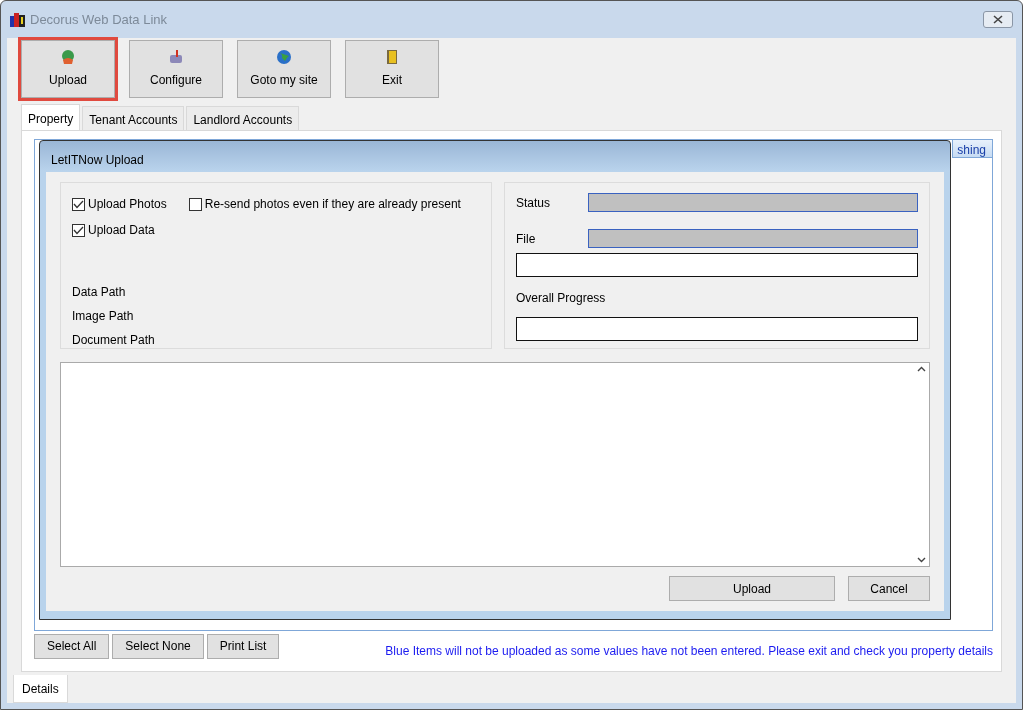  What do you see at coordinates (103, 316) in the screenshot?
I see `path-label: Image Path` at bounding box center [103, 316].